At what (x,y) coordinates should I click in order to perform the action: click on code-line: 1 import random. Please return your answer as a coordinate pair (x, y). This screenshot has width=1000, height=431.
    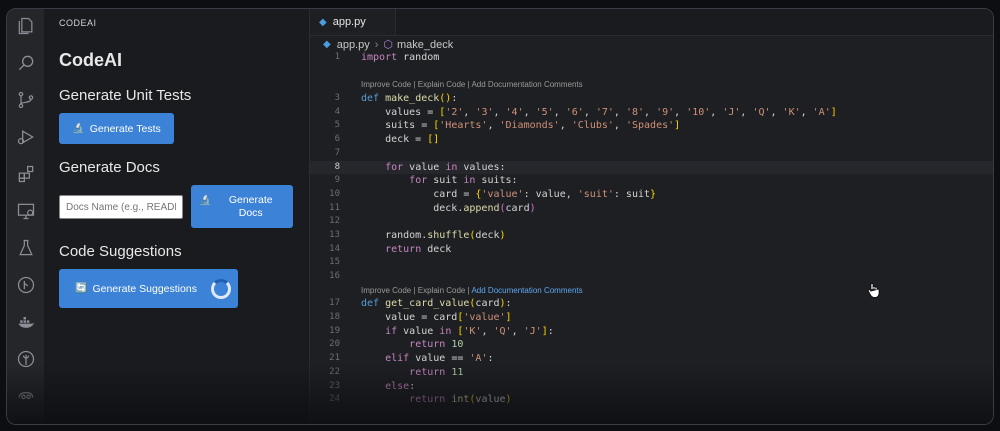
    Looking at the image, I should click on (387, 57).